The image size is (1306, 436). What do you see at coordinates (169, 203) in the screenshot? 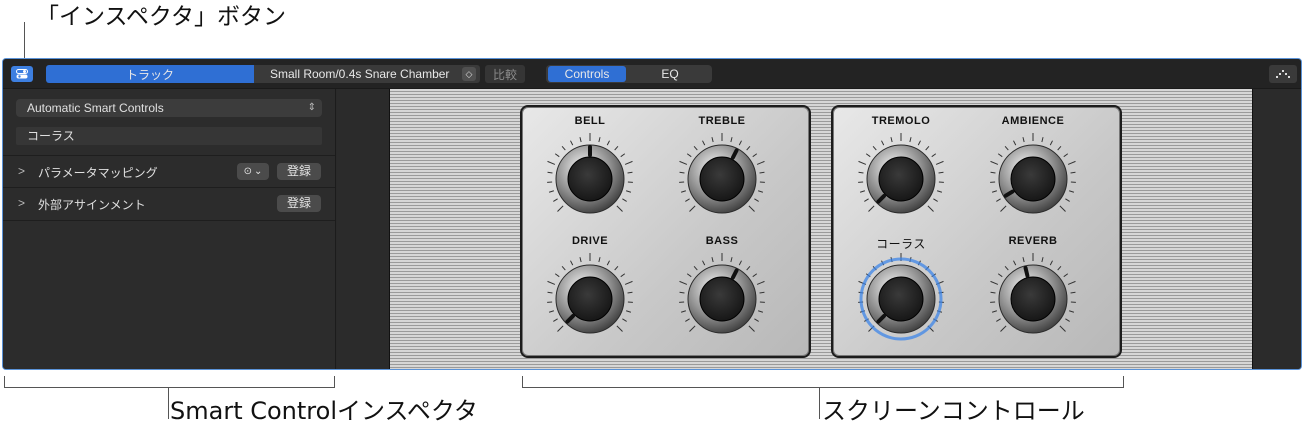
I see `section-external-assignment: > 外部アサインメント 登録` at bounding box center [169, 203].